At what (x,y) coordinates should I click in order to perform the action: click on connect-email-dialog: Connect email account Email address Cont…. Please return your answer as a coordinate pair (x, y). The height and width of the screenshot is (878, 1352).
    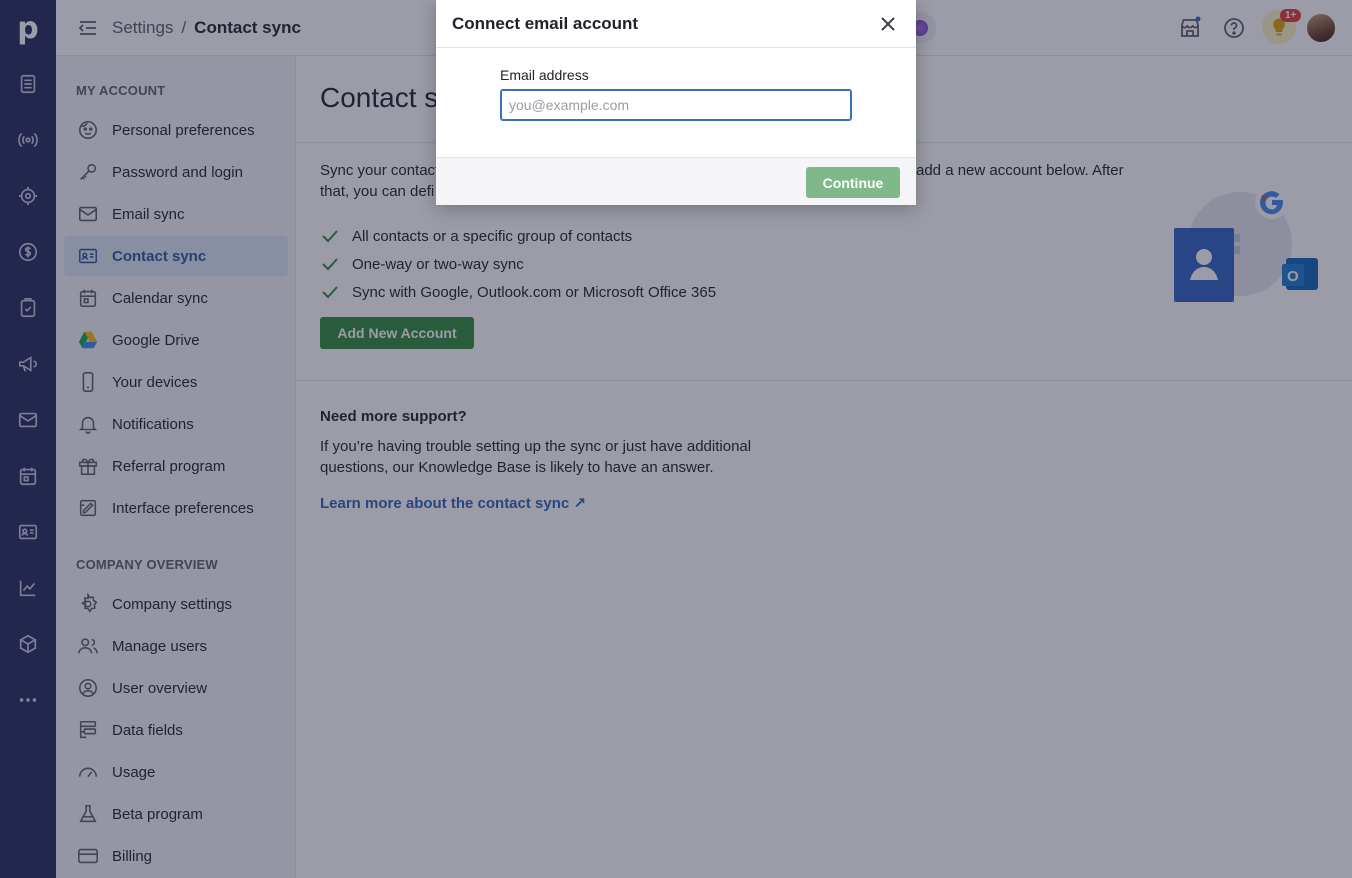
    Looking at the image, I should click on (676, 102).